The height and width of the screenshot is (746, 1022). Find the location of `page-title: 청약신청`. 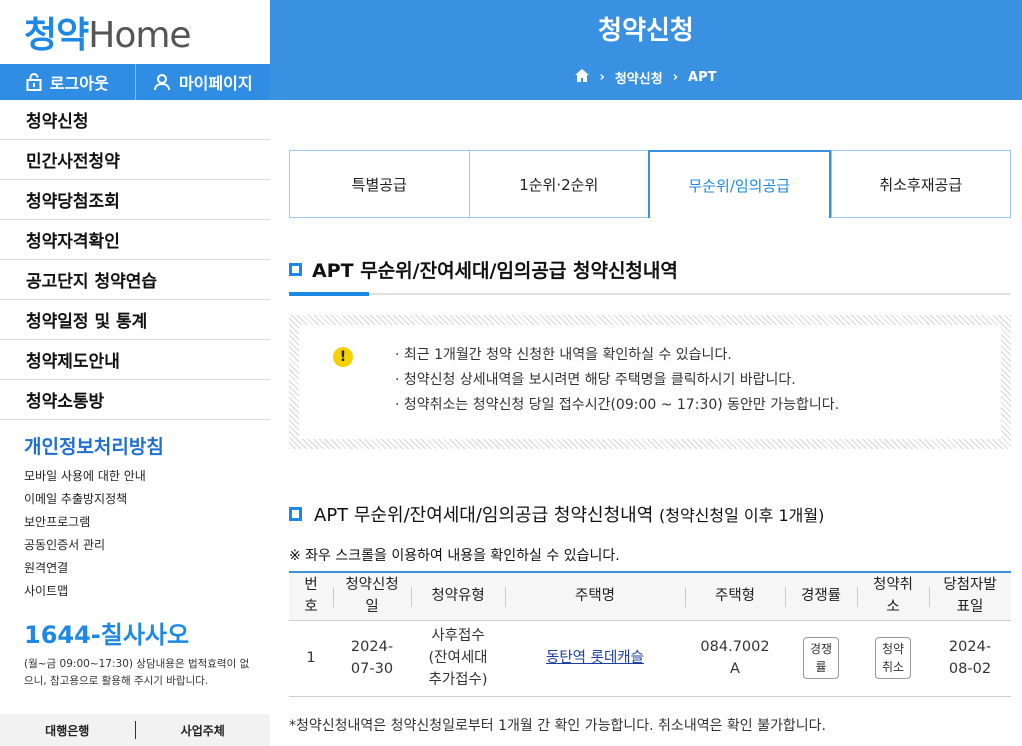

page-title: 청약신청 is located at coordinates (646, 31).